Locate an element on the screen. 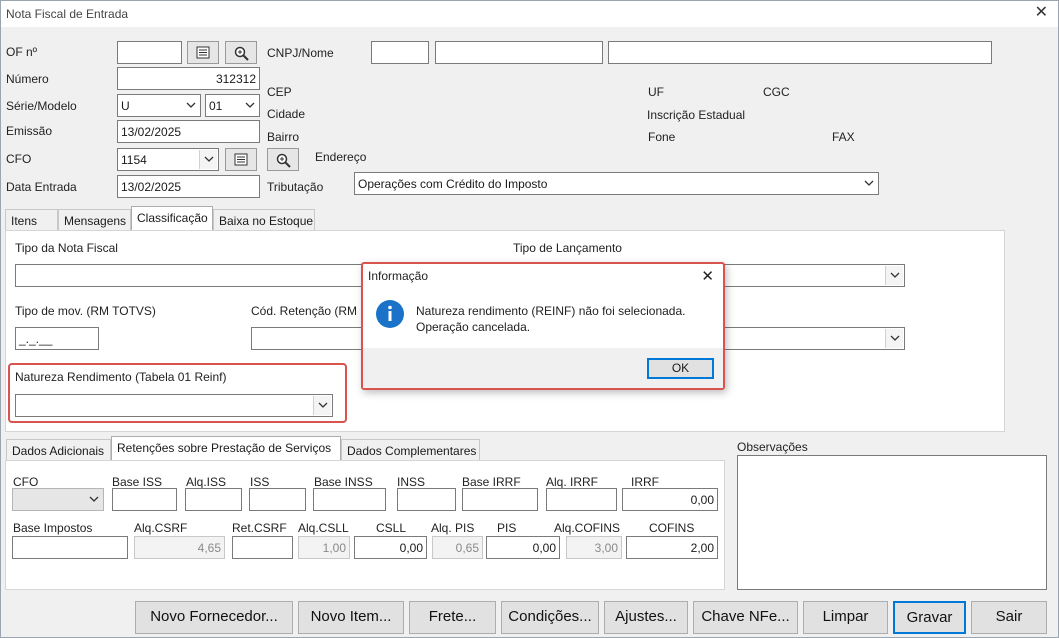  modelo-select: 01 is located at coordinates (232, 105).